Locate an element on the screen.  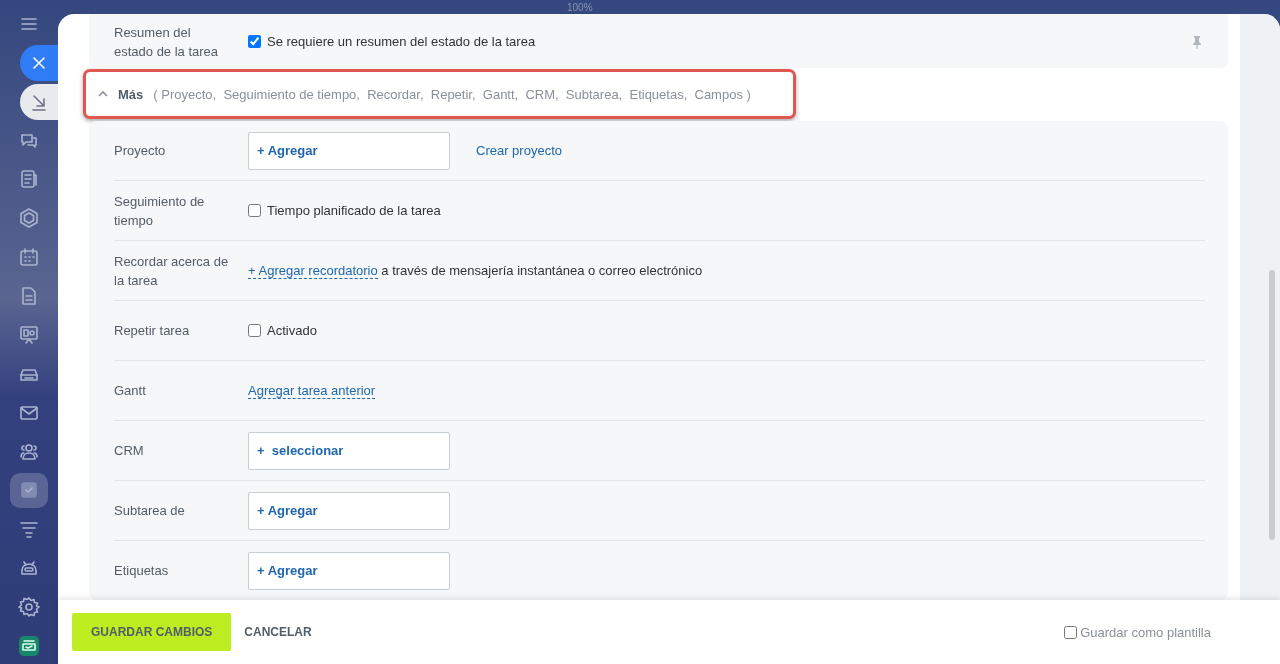
gear-icon is located at coordinates (29, 607).